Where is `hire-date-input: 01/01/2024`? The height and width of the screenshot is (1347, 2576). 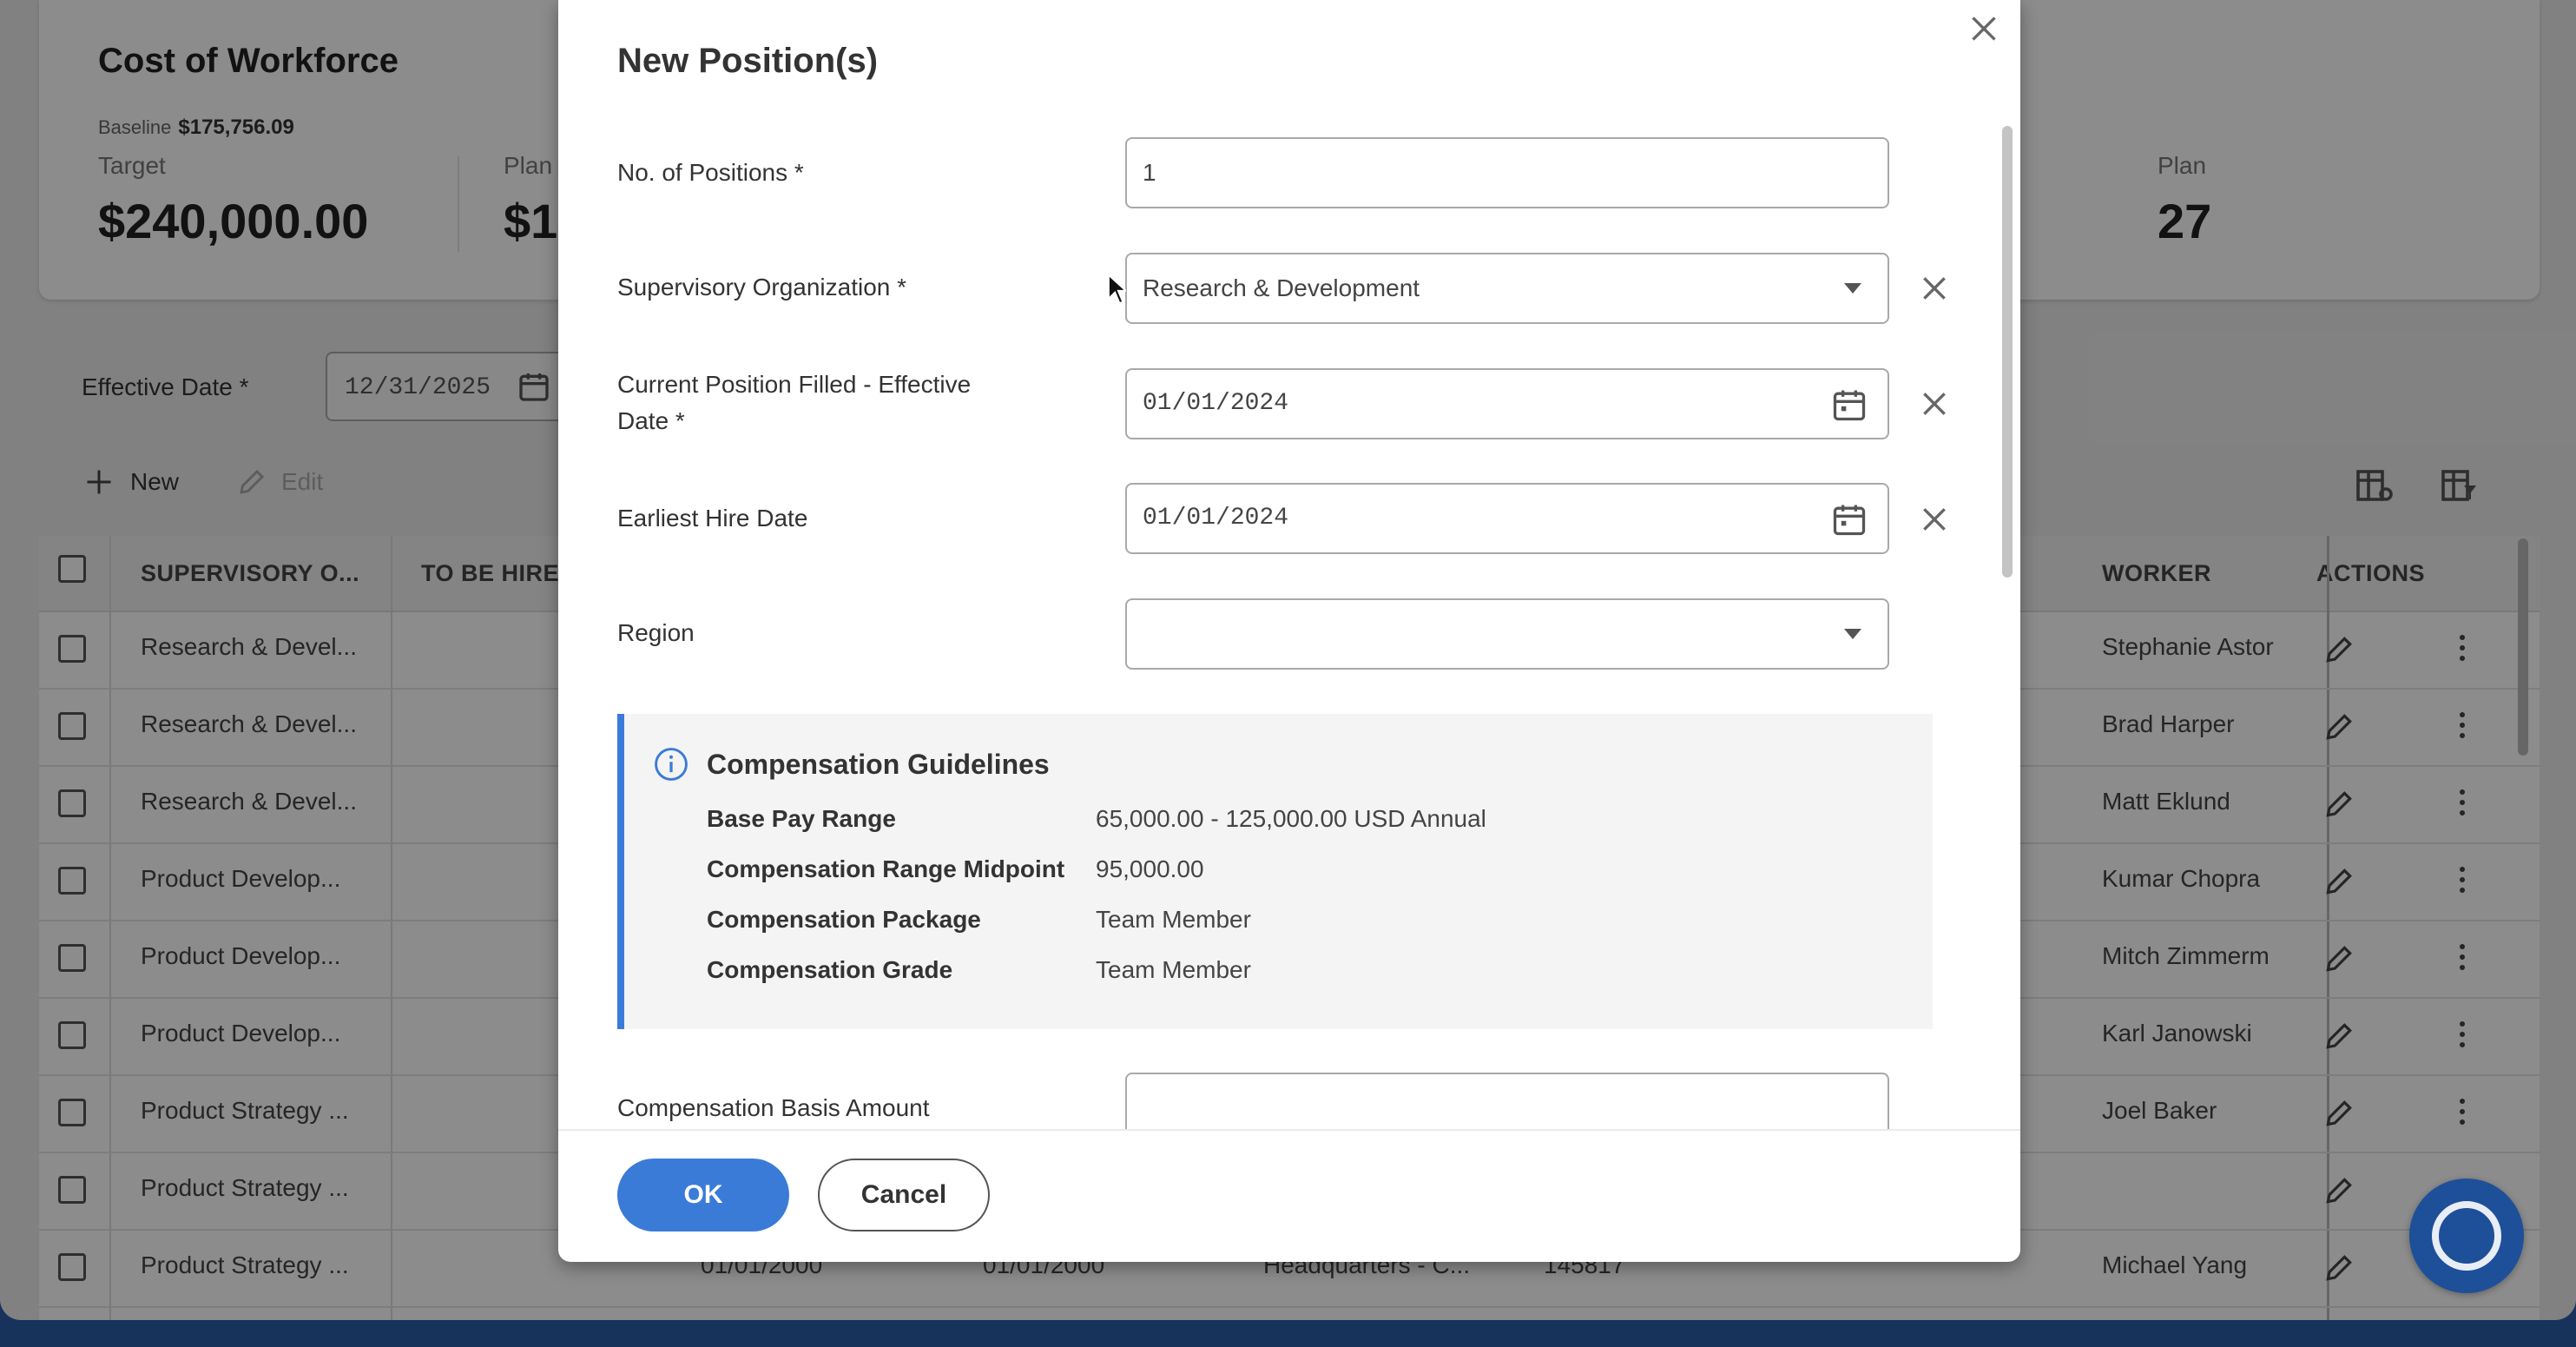
hire-date-input: 01/01/2024 is located at coordinates (1507, 518).